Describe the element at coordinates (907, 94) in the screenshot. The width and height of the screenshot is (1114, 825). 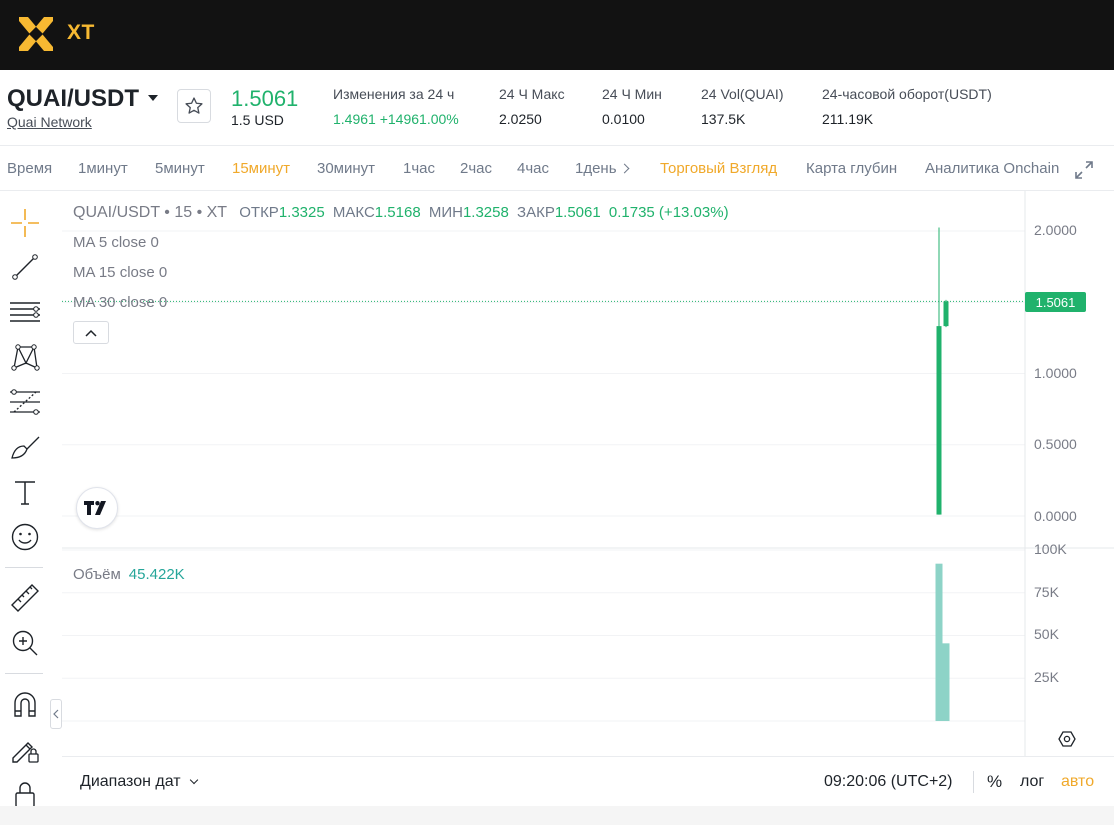
I see `stat-label: 24-часовой оборот(USDT)` at that location.